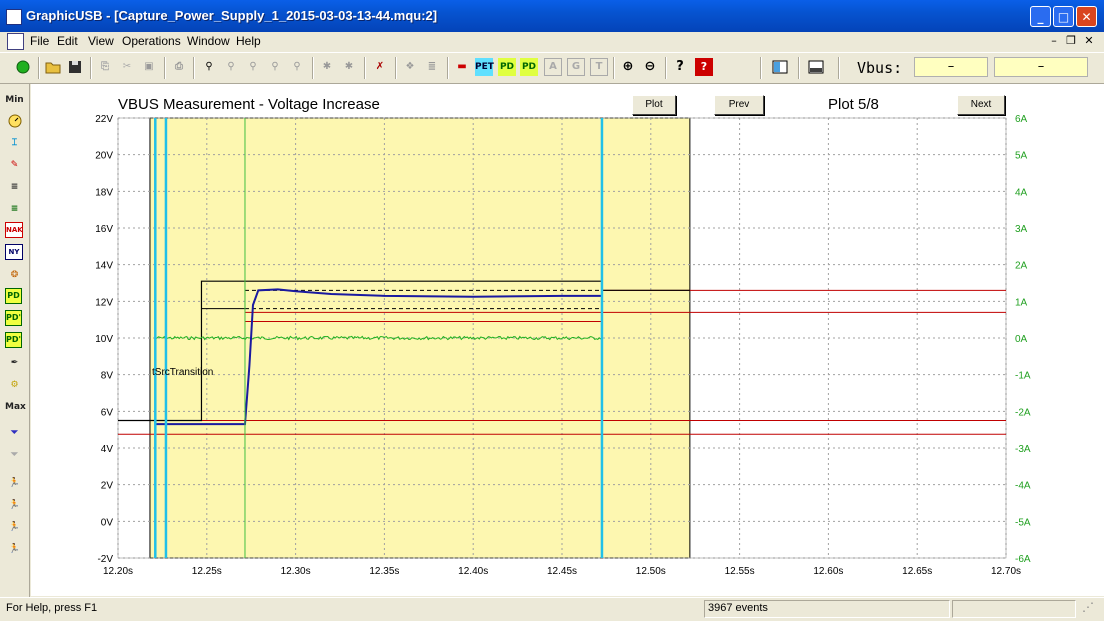  Describe the element at coordinates (380, 67) in the screenshot. I see `trigger-icon: ✗` at that location.